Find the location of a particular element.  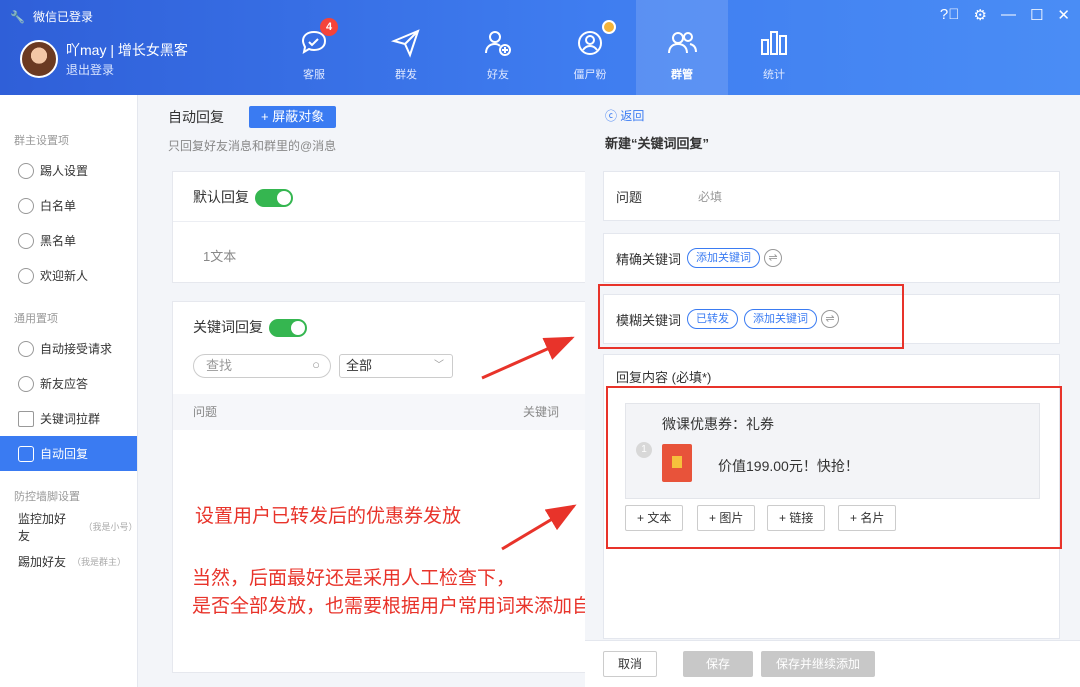

back-link: ⓒ 返回 is located at coordinates (624, 115).